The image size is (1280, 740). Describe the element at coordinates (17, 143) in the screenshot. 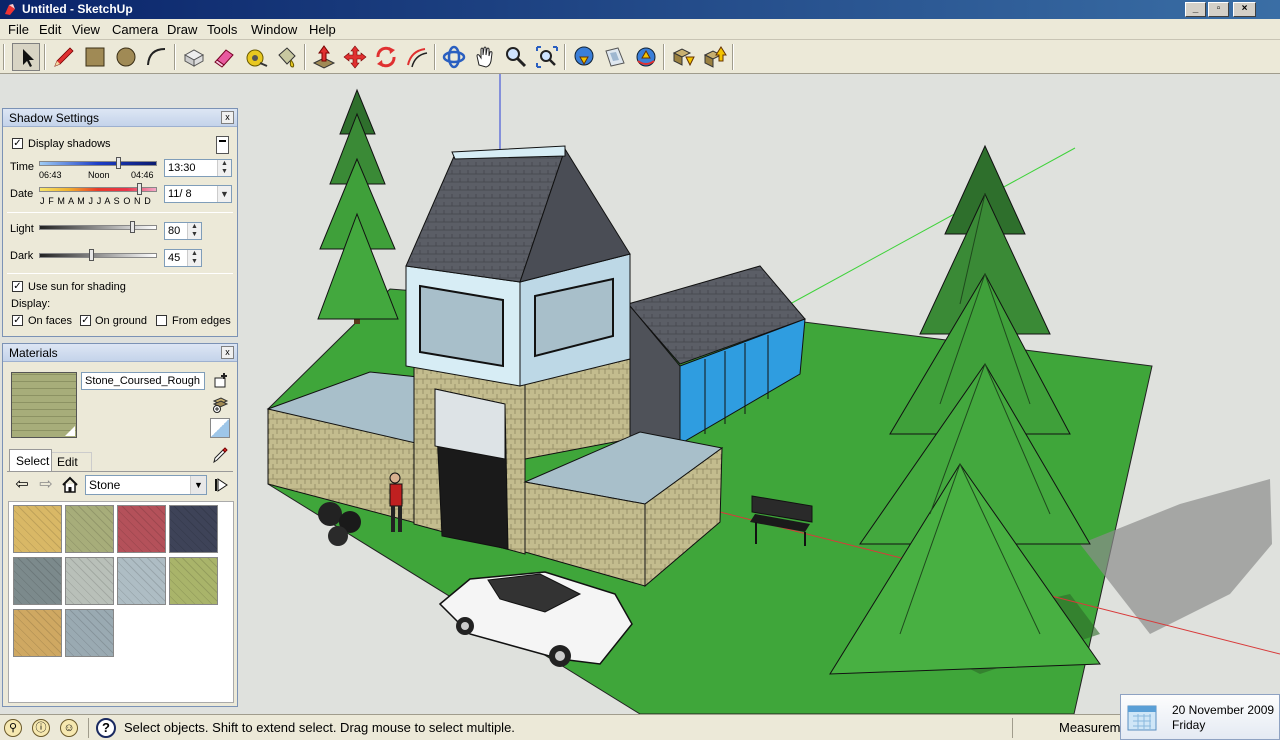

I see `display-shadows-checkbox: ✓` at that location.